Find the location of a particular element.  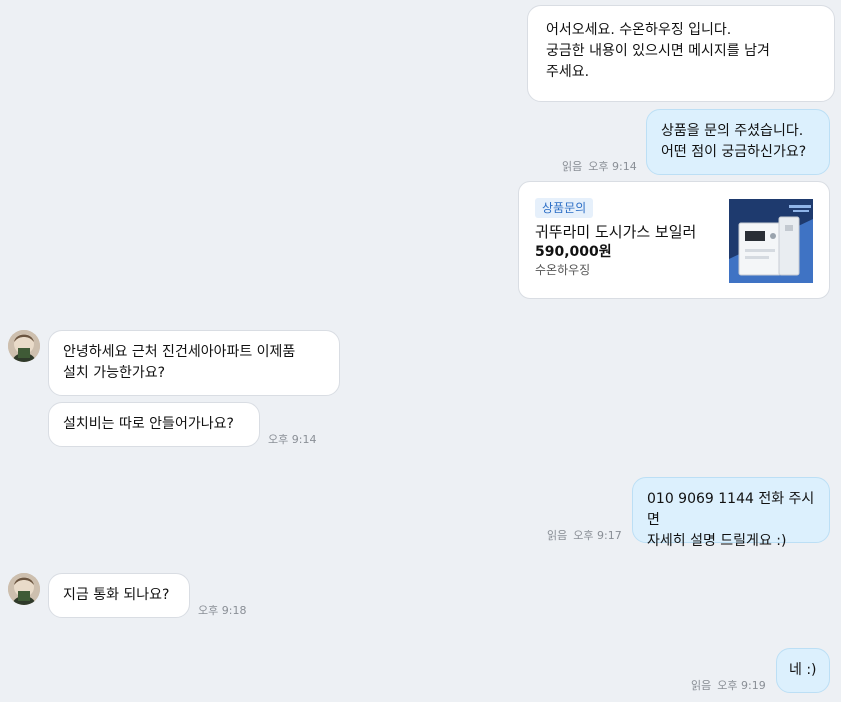

product-title: 귀뚜라미 도시가스 보일러 is located at coordinates (625, 232).